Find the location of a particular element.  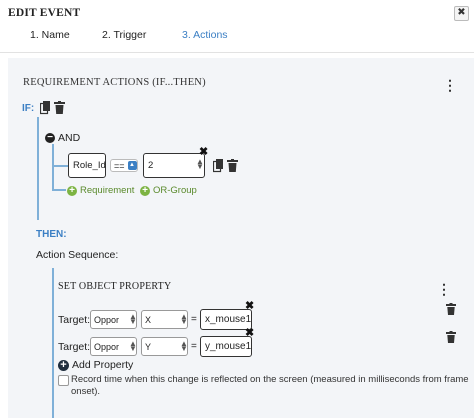

close-icon: ✖ is located at coordinates (461, 13).